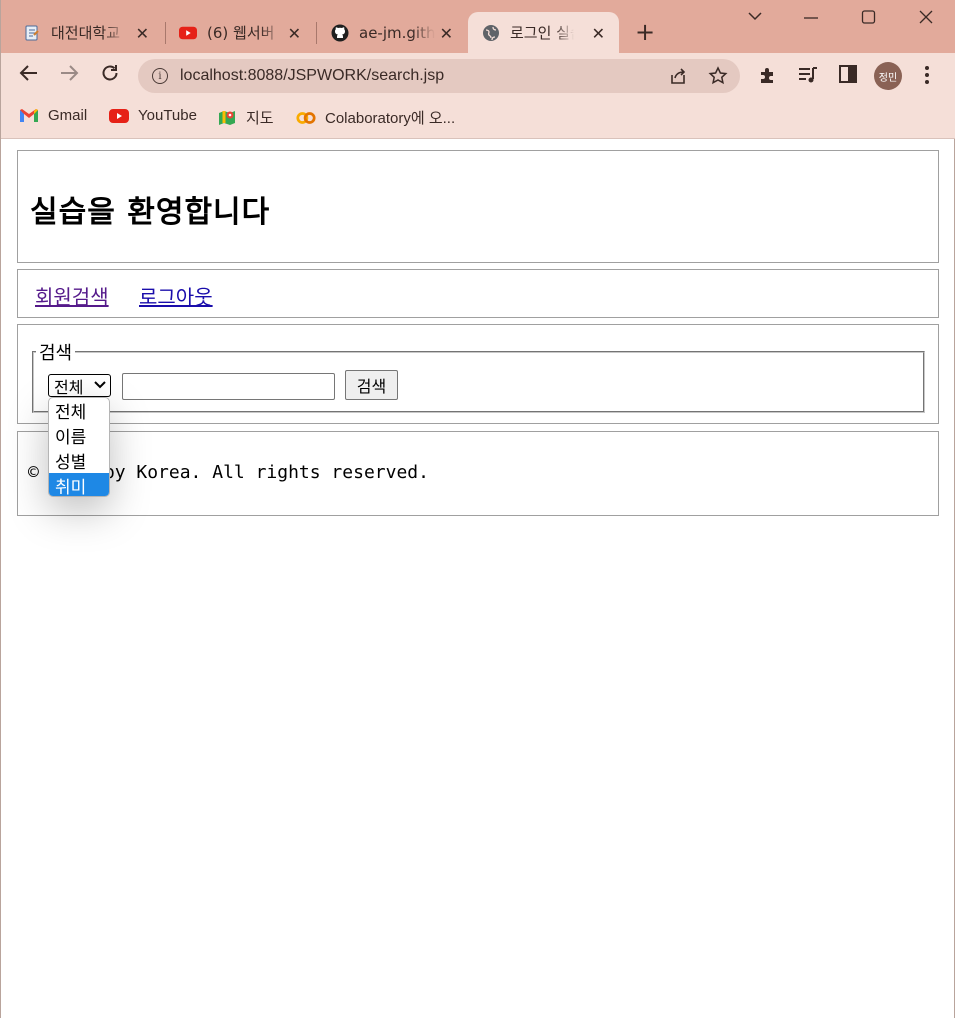 This screenshot has width=955, height=1018. What do you see at coordinates (491, 33) in the screenshot?
I see `globe-icon` at bounding box center [491, 33].